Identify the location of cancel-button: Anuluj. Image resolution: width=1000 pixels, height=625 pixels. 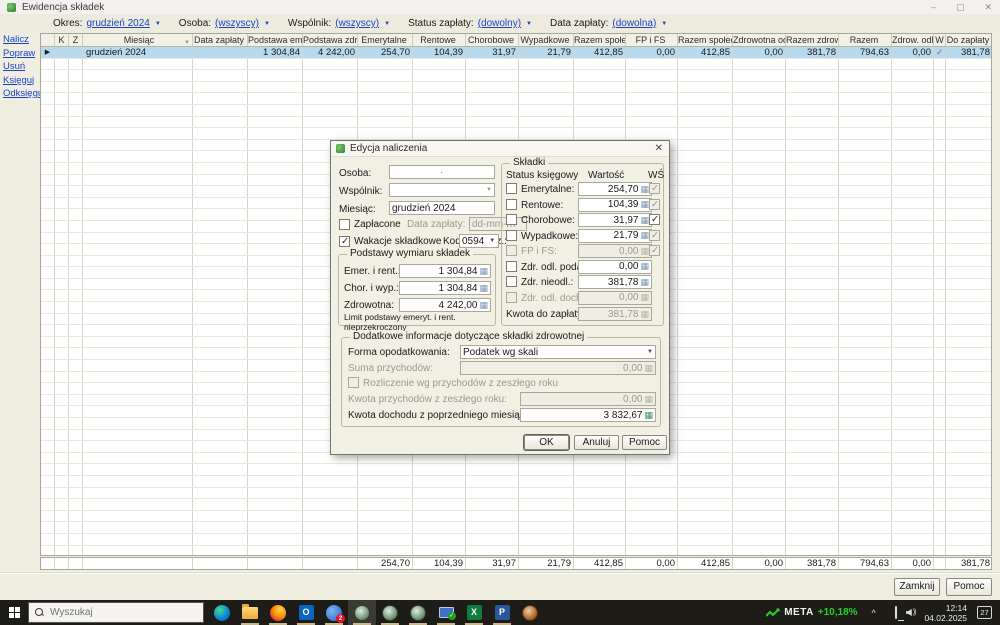
(596, 442).